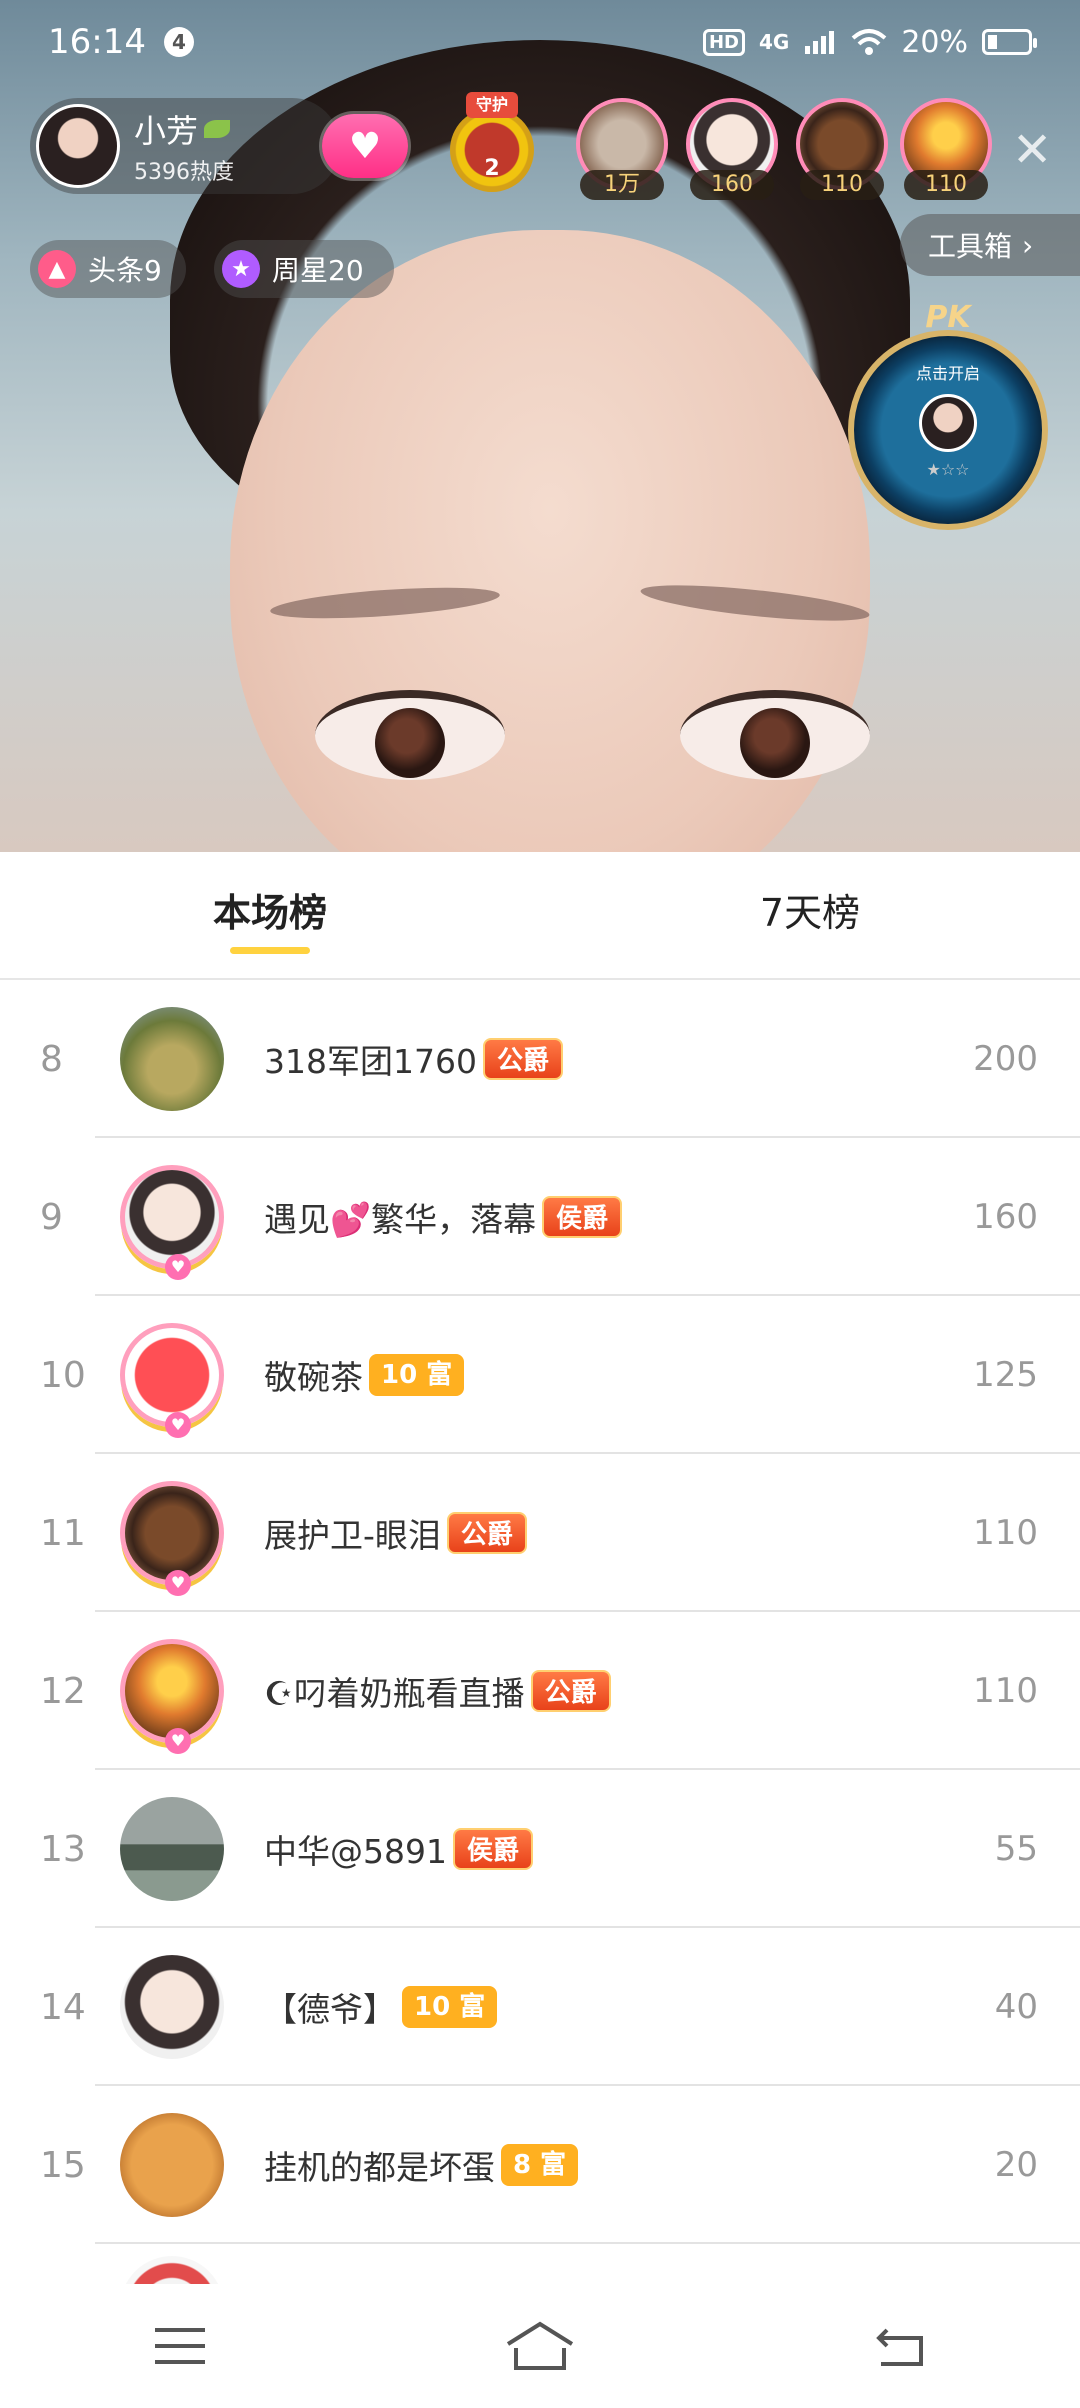  Describe the element at coordinates (492, 168) in the screenshot. I see `guard-count: 2` at that location.